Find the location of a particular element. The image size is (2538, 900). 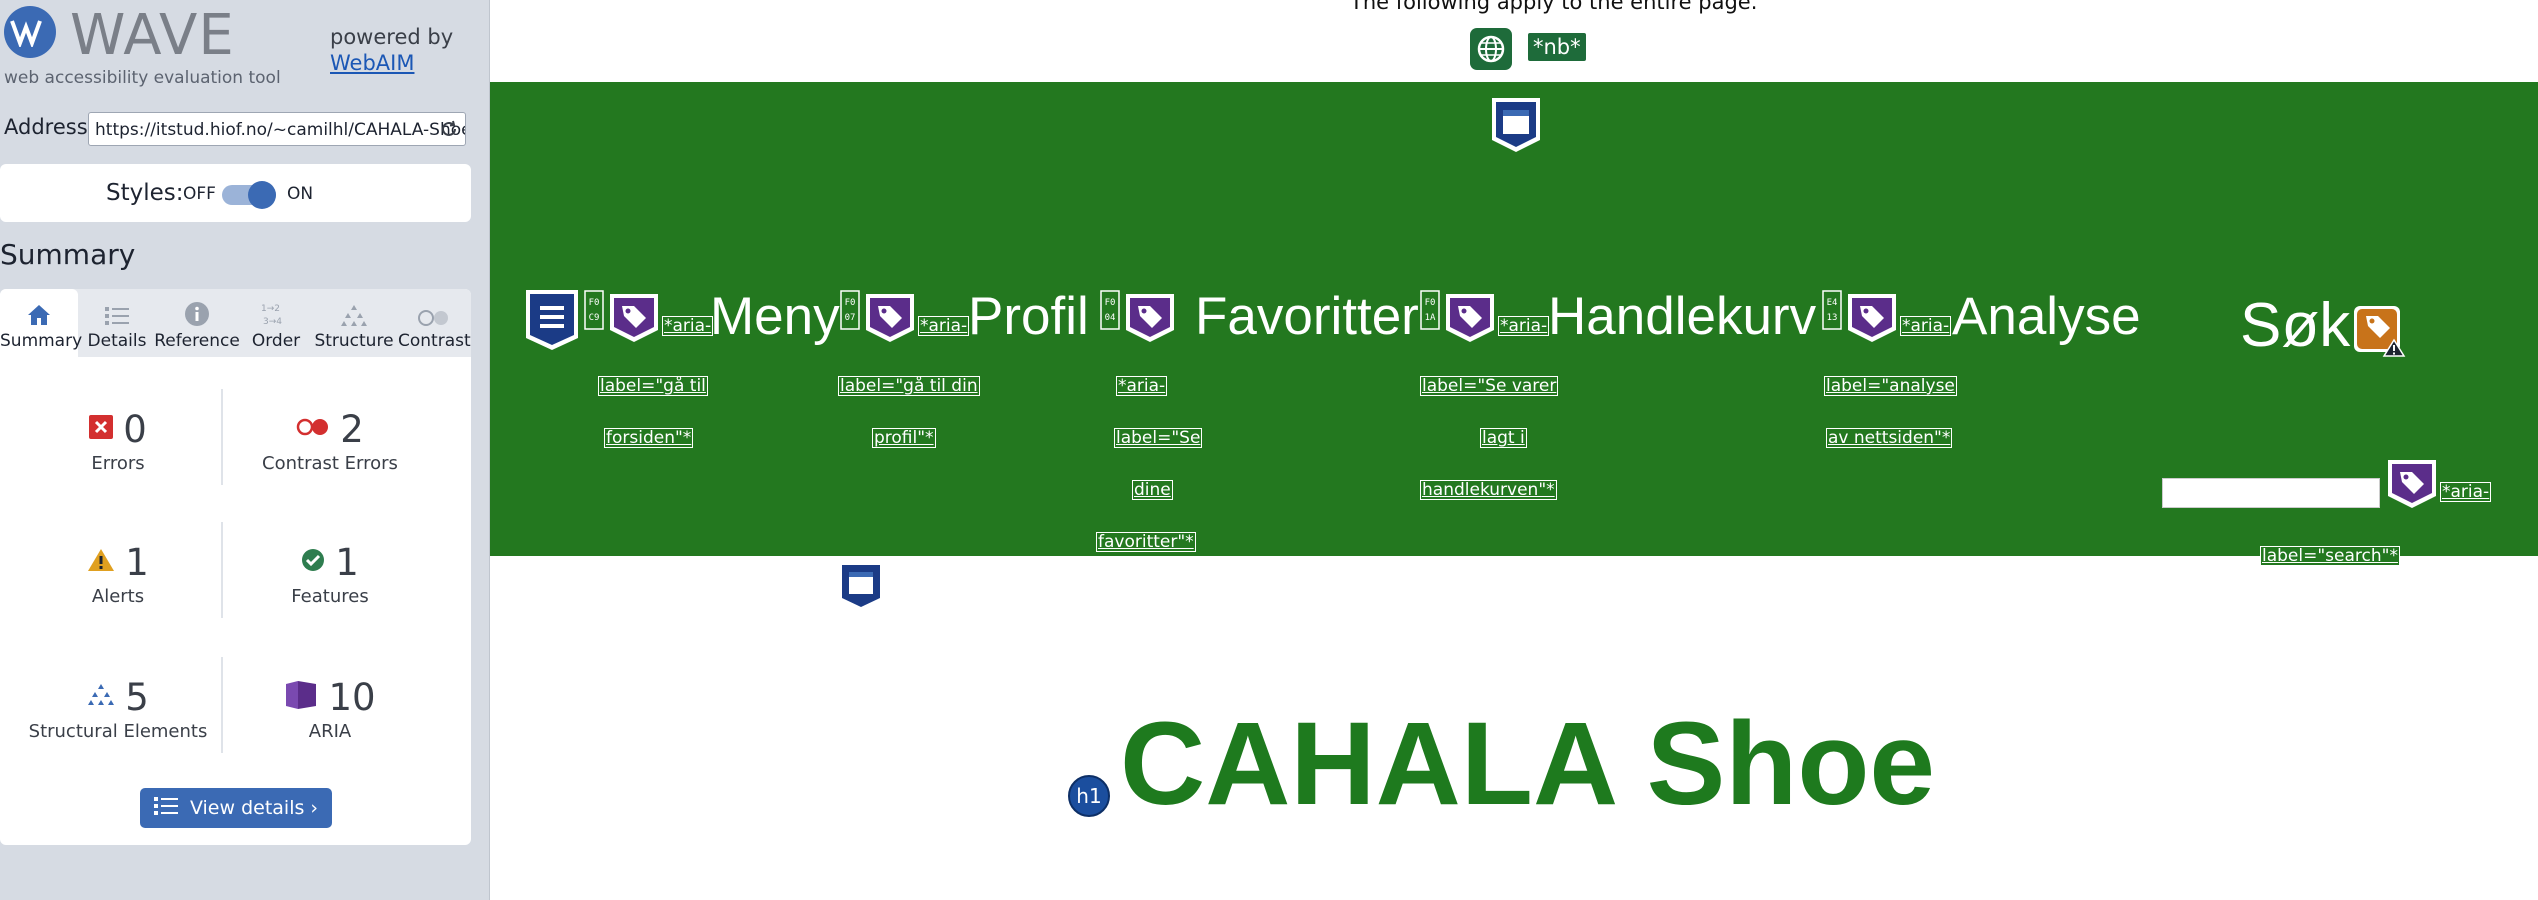

tab-order: 1→2 3→4 Order is located at coordinates (276, 323).